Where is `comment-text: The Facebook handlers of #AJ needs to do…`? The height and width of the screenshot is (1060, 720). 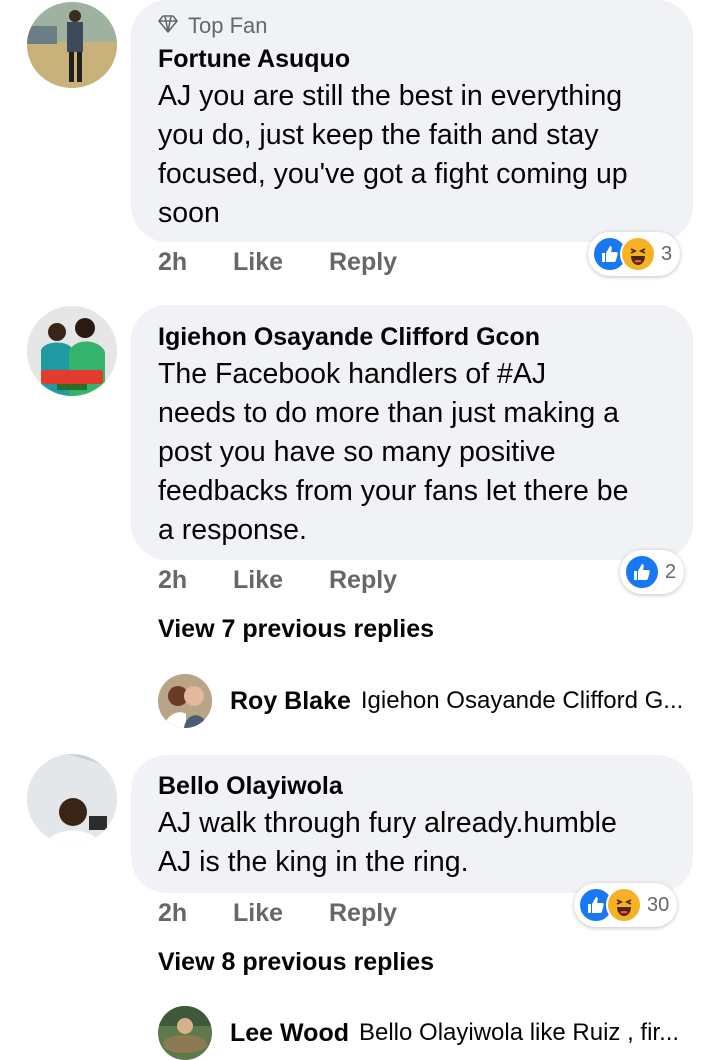
comment-text: The Facebook handlers of #AJ needs to do… is located at coordinates (413, 452).